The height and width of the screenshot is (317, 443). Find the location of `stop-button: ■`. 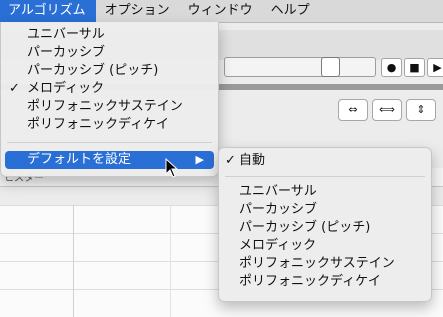

stop-button: ■ is located at coordinates (414, 67).